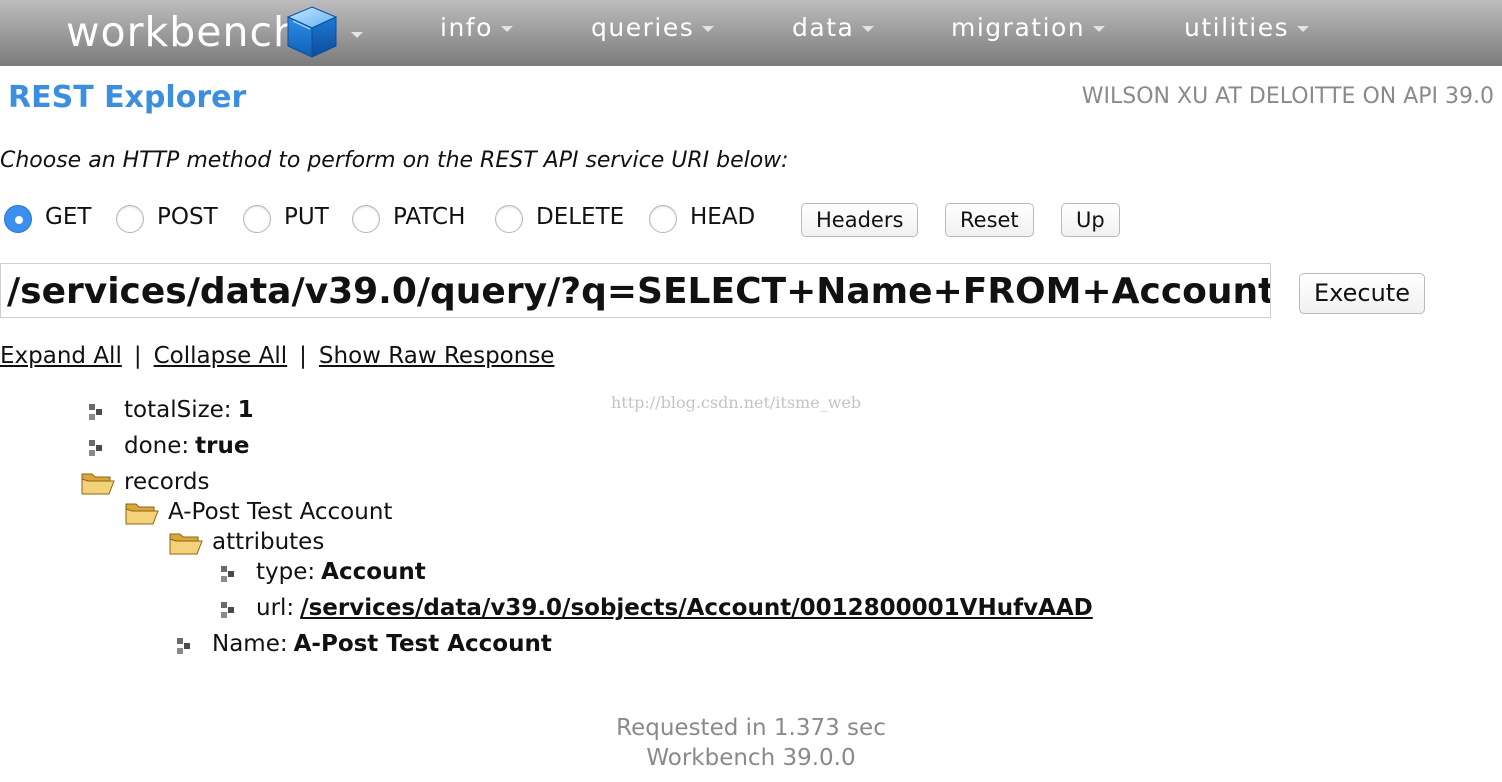 The width and height of the screenshot is (1502, 782). Describe the element at coordinates (306, 217) in the screenshot. I see `method-label: PUT` at that location.